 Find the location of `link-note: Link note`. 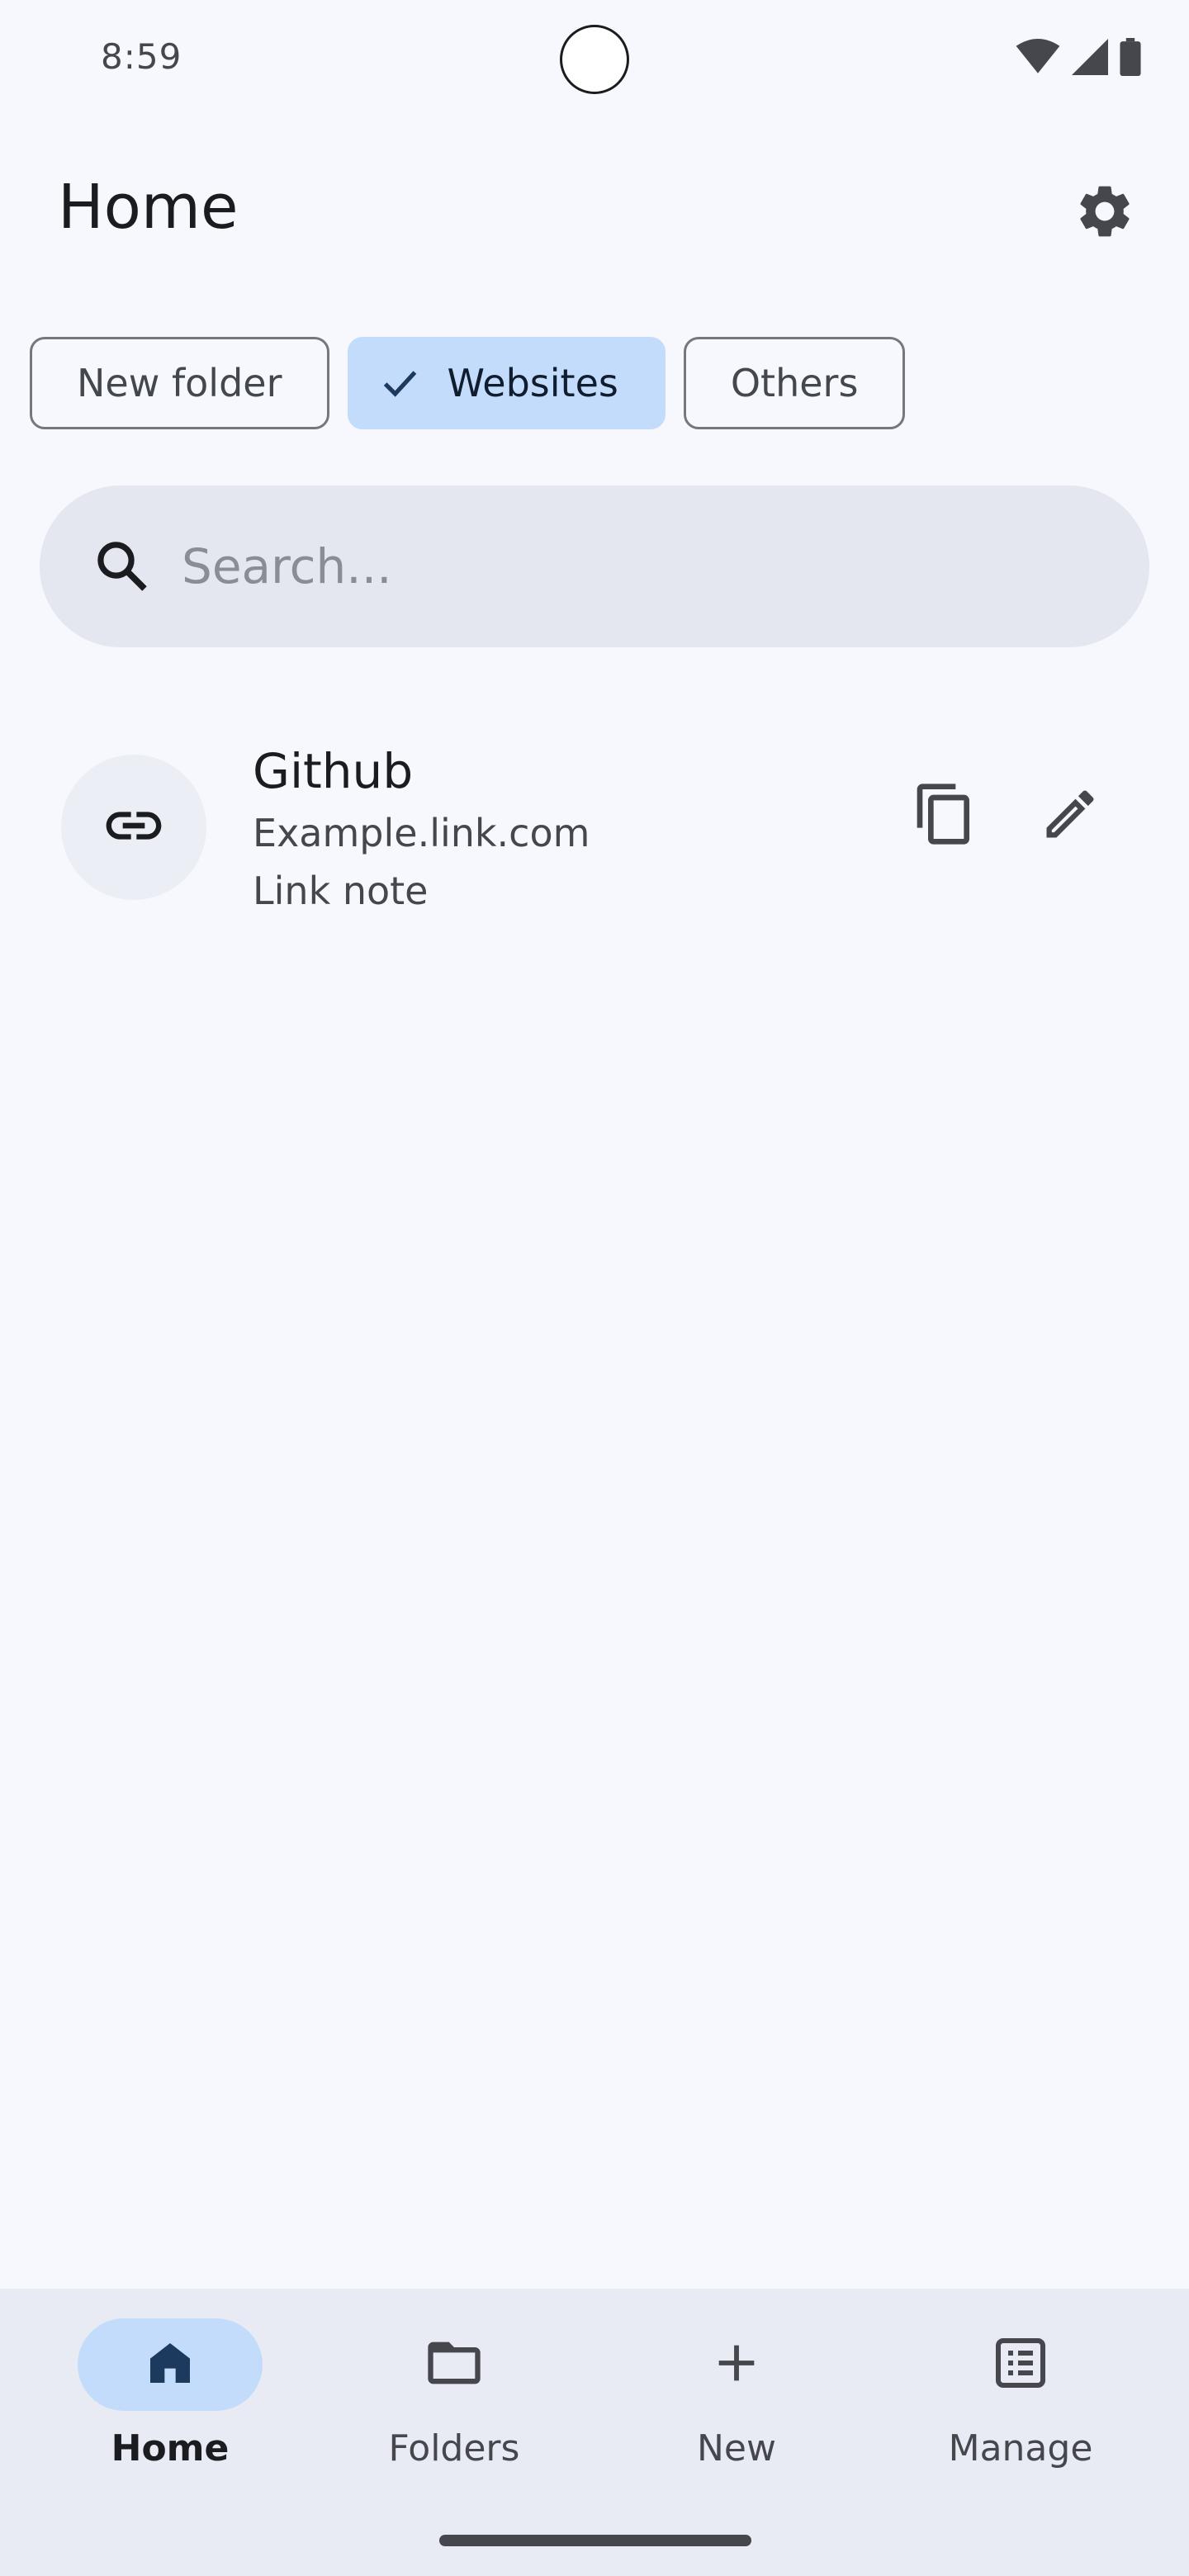

link-note: Link note is located at coordinates (341, 891).